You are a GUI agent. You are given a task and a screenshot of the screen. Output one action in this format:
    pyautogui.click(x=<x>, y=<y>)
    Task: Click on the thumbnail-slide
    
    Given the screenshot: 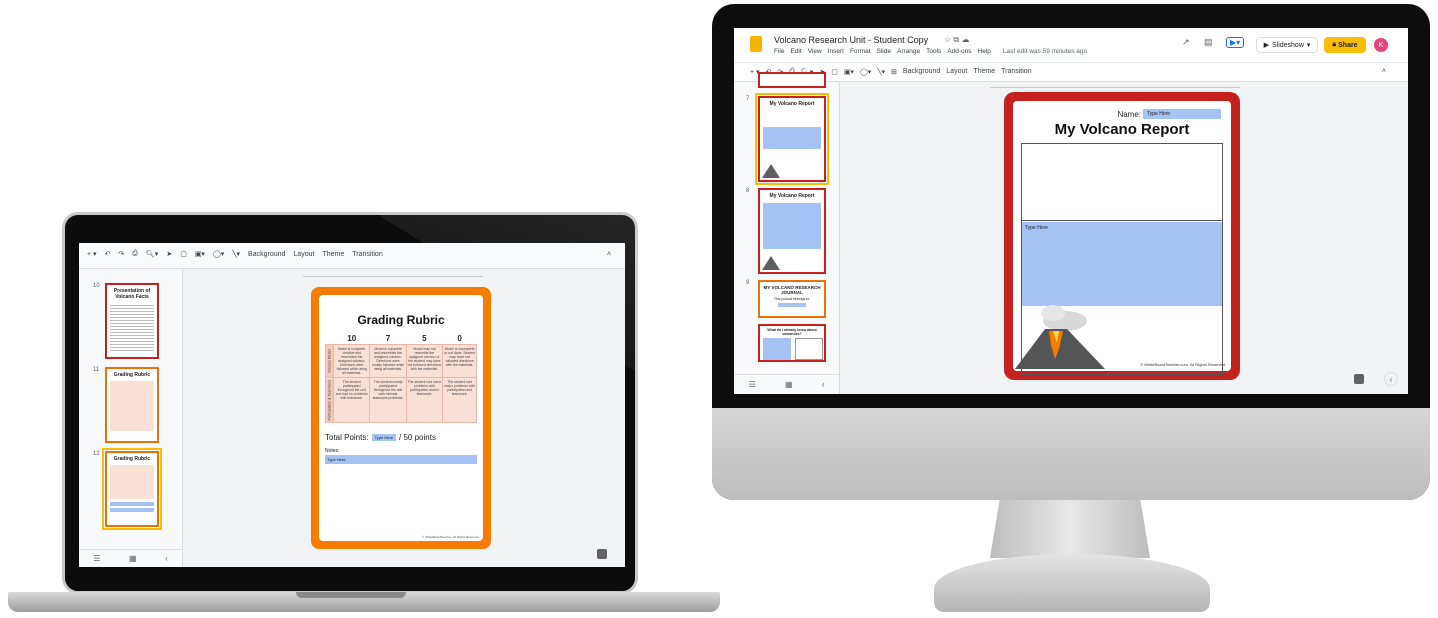 What is the action you would take?
    pyautogui.click(x=792, y=80)
    